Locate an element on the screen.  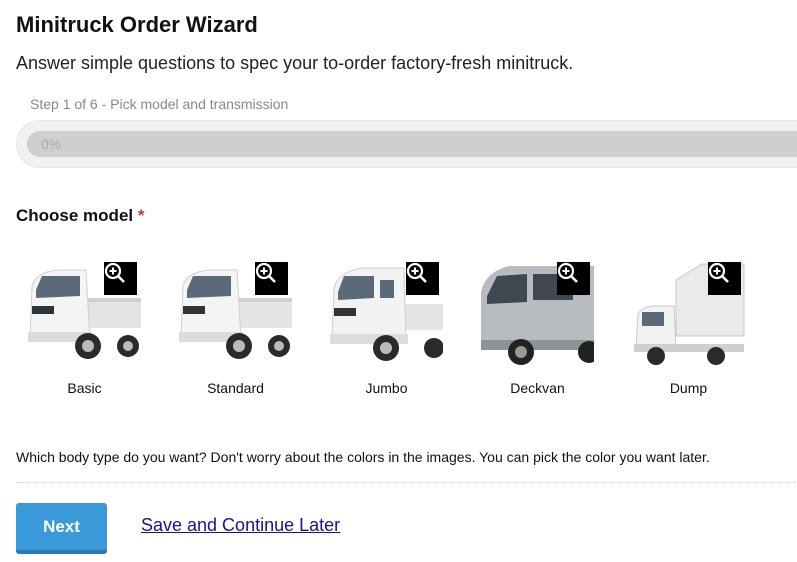
model-question-label: Choose model * is located at coordinates (80, 216).